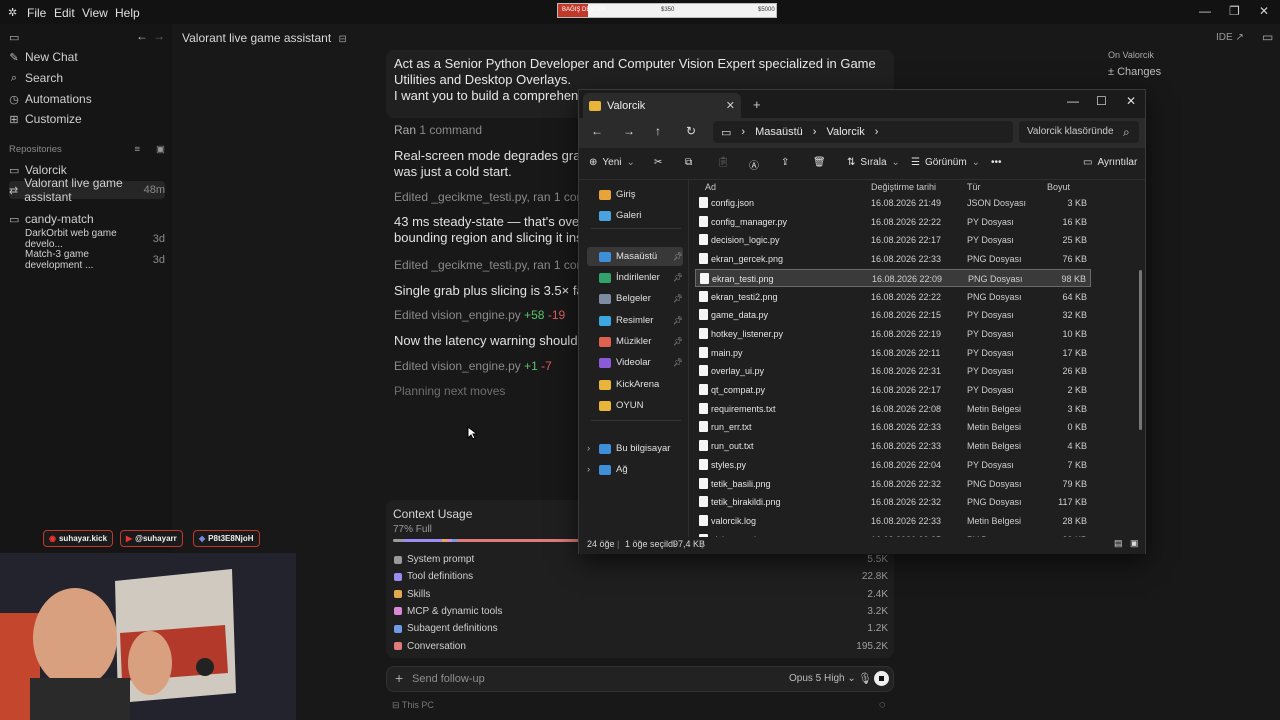  What do you see at coordinates (1134, 72) in the screenshot?
I see `changes-link: ± Changes` at bounding box center [1134, 72].